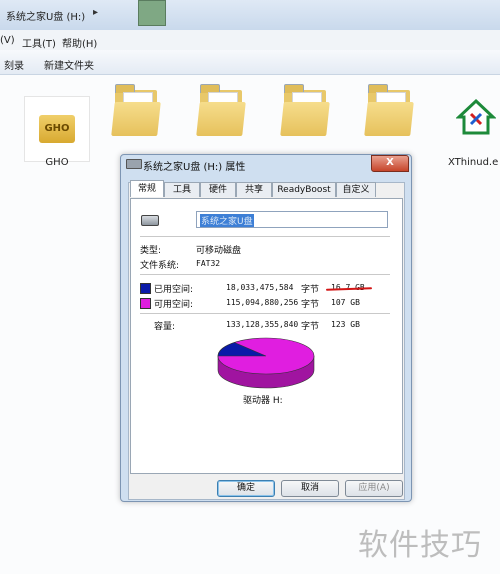  What do you see at coordinates (45, 15) in the screenshot?
I see `address-path: 系统之家U盘 (H:)` at bounding box center [45, 15].